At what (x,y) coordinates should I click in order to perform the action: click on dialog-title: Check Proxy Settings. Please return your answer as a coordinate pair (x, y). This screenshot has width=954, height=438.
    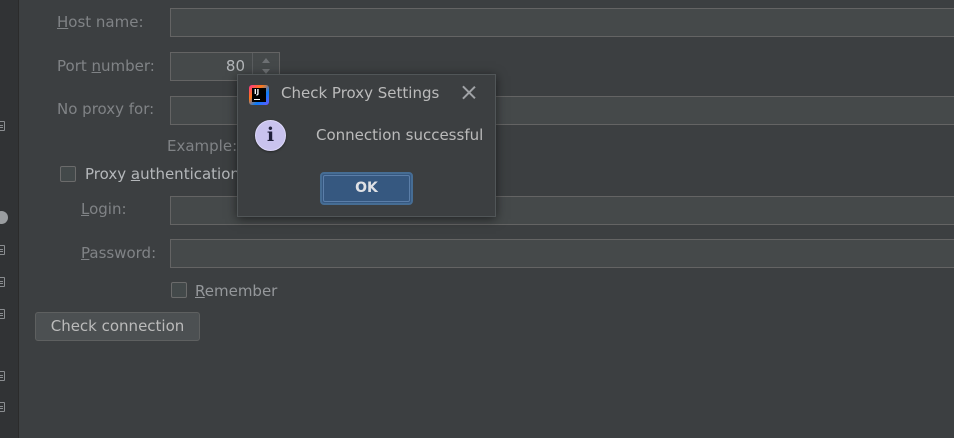
    Looking at the image, I should click on (360, 93).